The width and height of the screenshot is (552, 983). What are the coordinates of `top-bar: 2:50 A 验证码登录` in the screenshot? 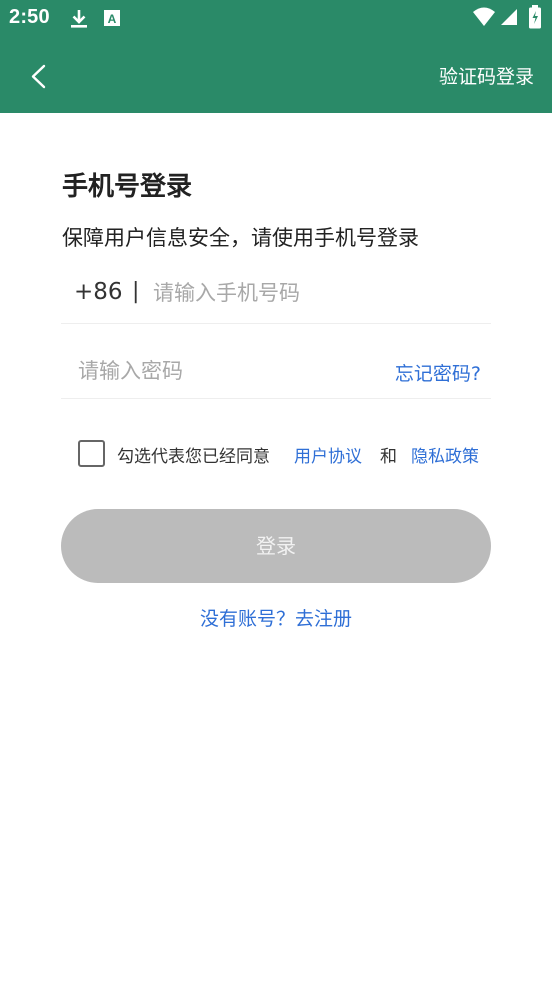 It's located at (276, 56).